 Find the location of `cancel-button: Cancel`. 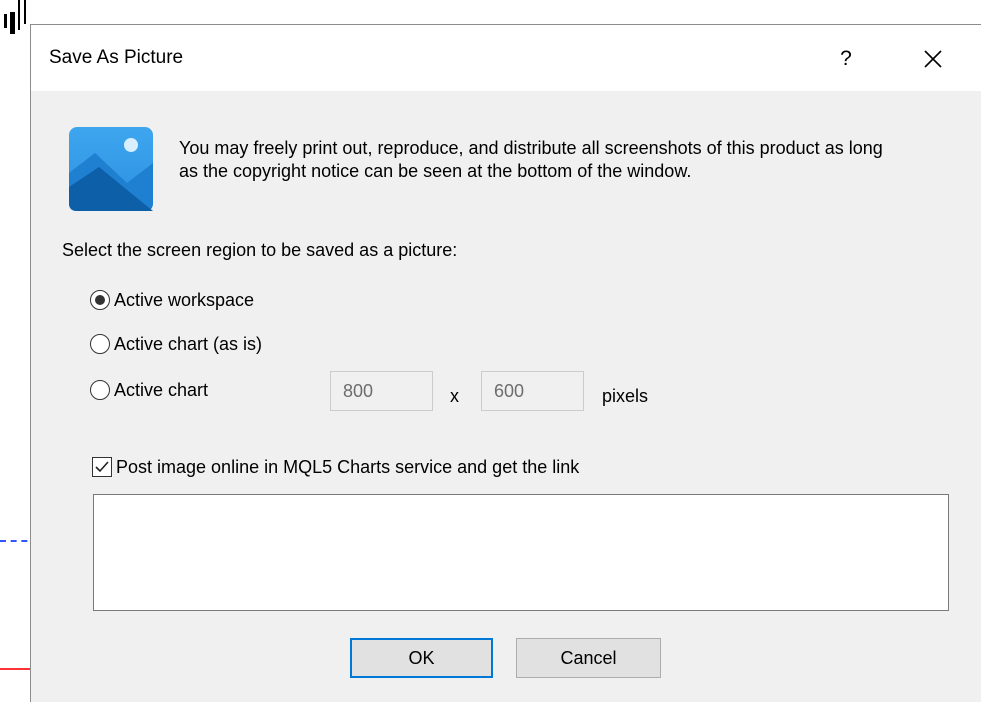

cancel-button: Cancel is located at coordinates (588, 658).